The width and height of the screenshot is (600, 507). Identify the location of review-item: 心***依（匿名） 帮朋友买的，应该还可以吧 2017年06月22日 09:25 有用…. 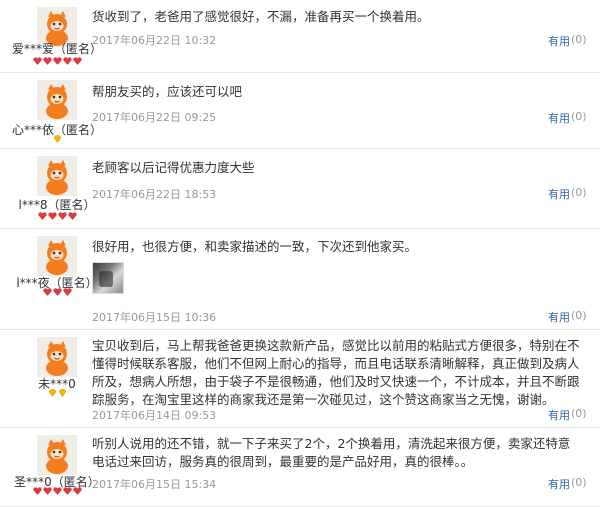
(300, 111).